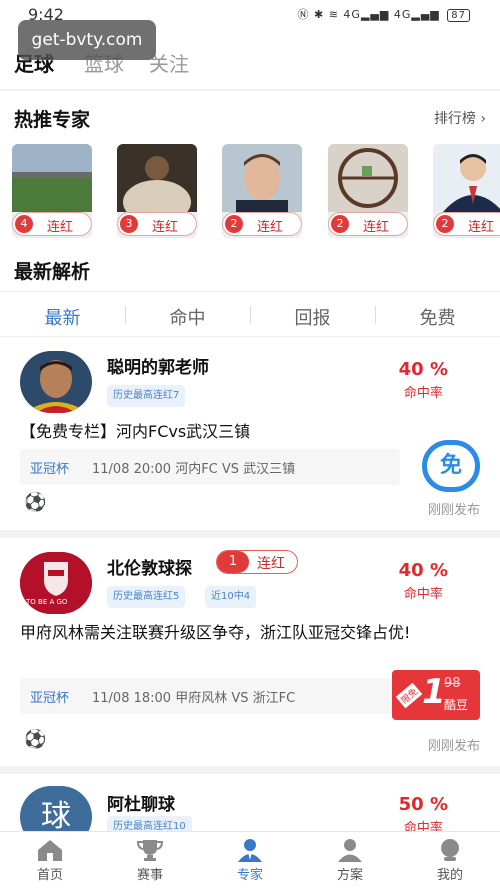  What do you see at coordinates (434, 692) in the screenshot?
I see `price-now: 1` at bounding box center [434, 692].